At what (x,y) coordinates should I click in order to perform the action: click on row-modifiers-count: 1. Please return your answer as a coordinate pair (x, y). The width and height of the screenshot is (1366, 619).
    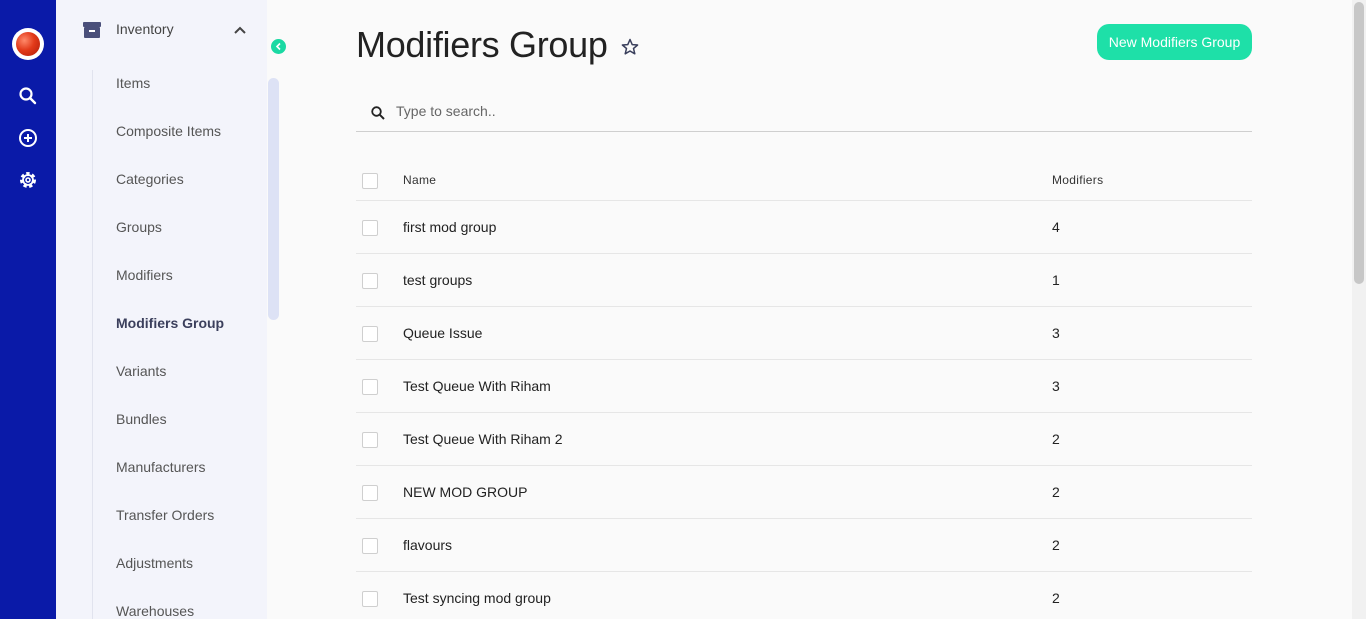
    Looking at the image, I should click on (1056, 280).